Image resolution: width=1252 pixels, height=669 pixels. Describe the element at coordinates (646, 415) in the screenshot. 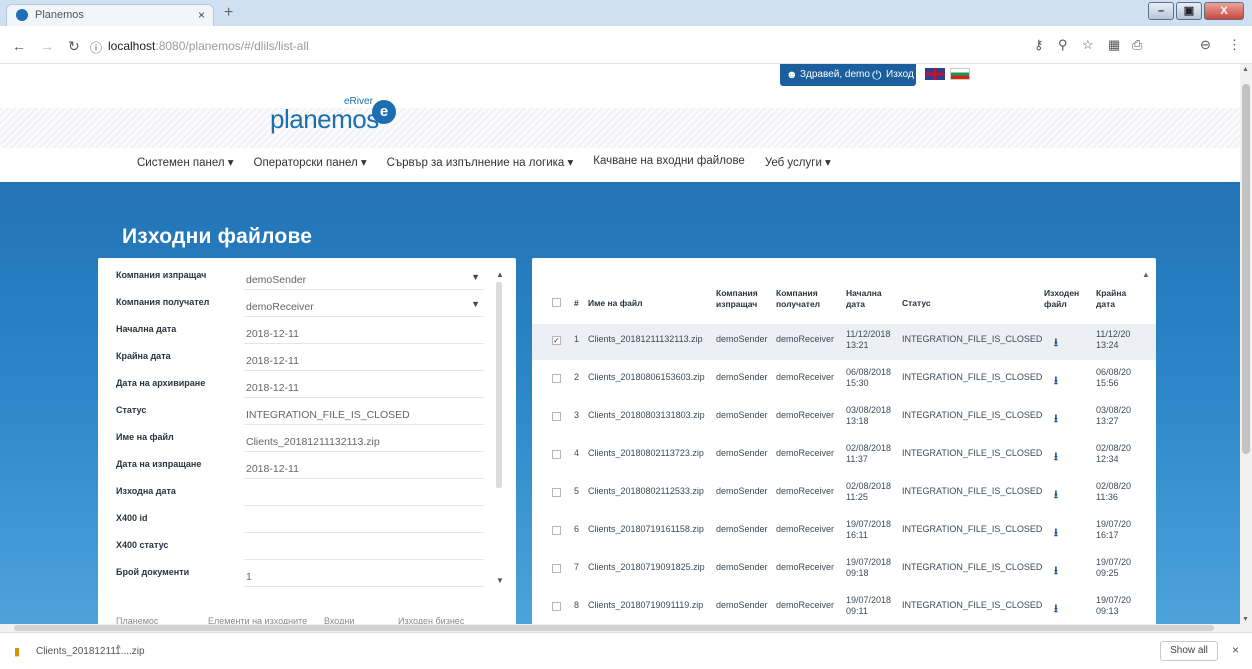

I see `row-filename: Clients_20180803131803.zip` at that location.